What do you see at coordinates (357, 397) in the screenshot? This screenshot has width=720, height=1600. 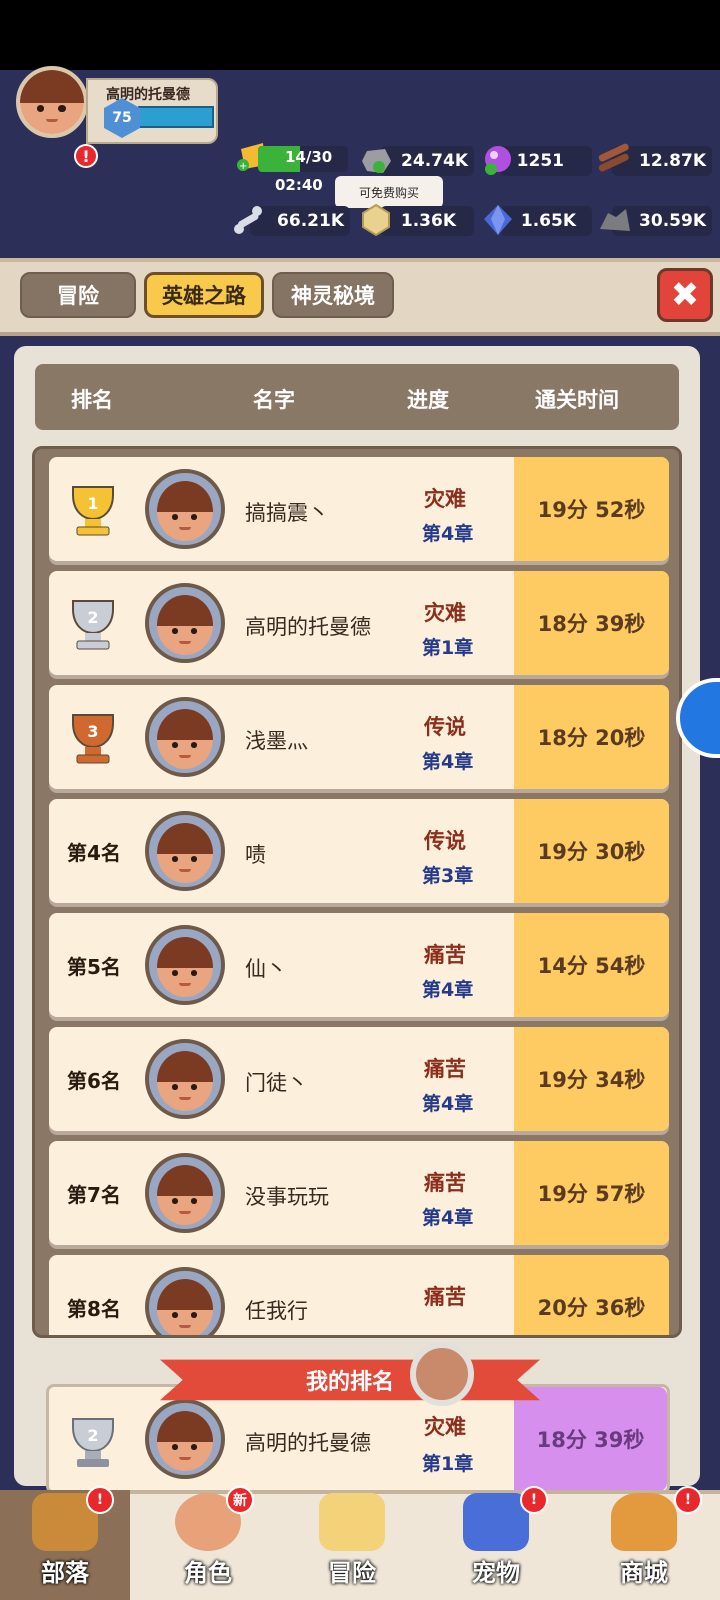 I see `table-header: 排名 名字 进度 通关时间` at bounding box center [357, 397].